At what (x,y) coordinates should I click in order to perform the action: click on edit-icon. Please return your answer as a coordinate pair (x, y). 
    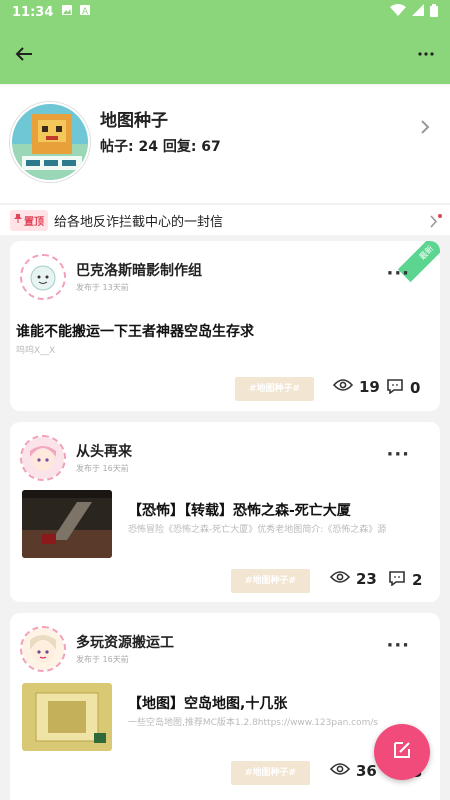
    Looking at the image, I should click on (402, 752).